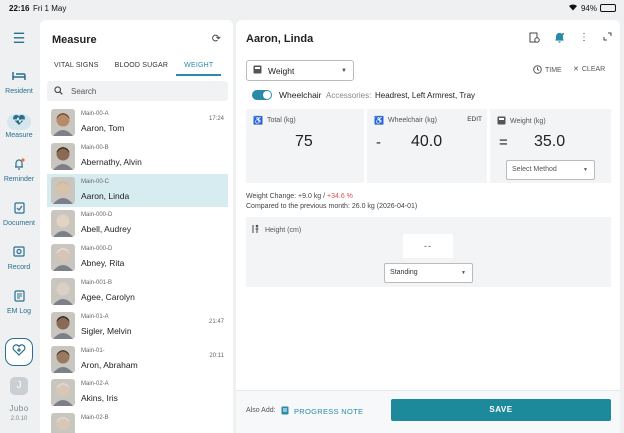  I want to click on tab-weight: WEIGHT, so click(199, 67).